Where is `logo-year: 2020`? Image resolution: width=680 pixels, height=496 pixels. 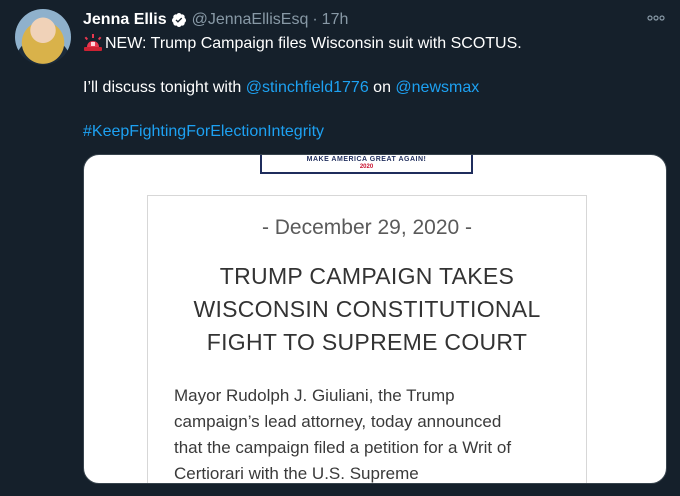 logo-year: 2020 is located at coordinates (366, 167).